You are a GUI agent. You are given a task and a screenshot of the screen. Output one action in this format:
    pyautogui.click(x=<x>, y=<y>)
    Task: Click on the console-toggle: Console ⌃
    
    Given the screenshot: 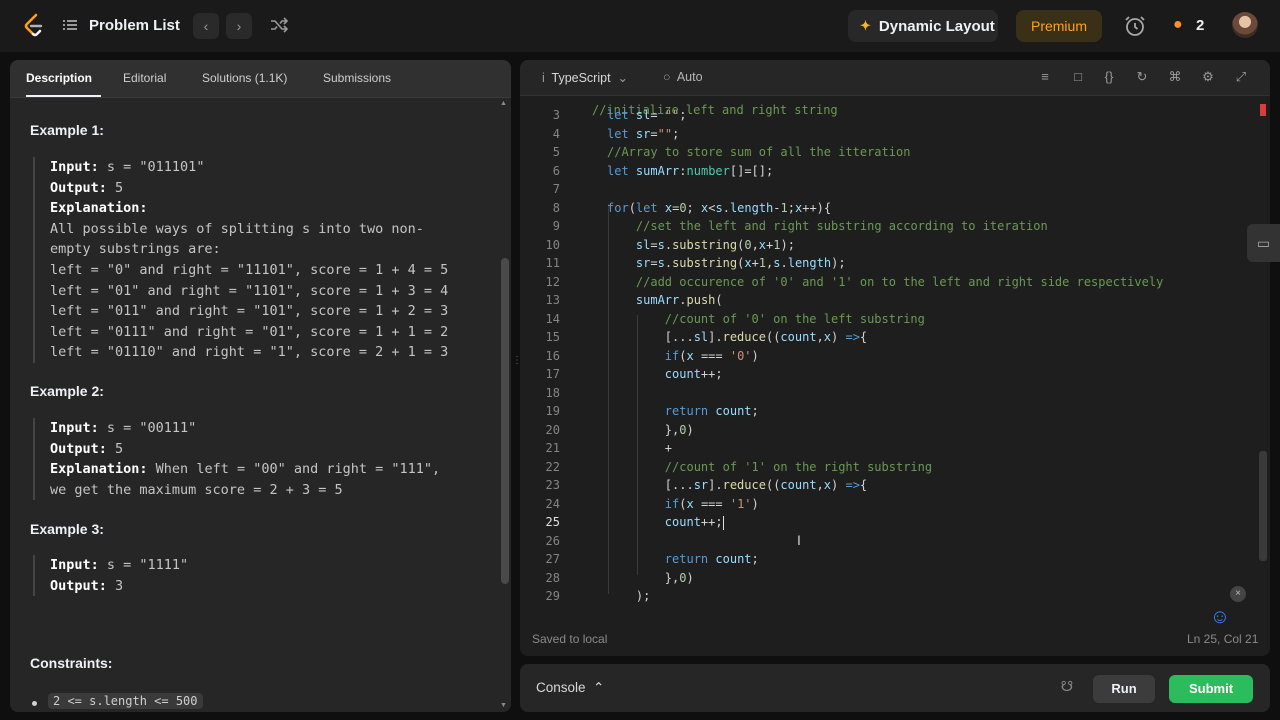 What is the action you would take?
    pyautogui.click(x=570, y=688)
    